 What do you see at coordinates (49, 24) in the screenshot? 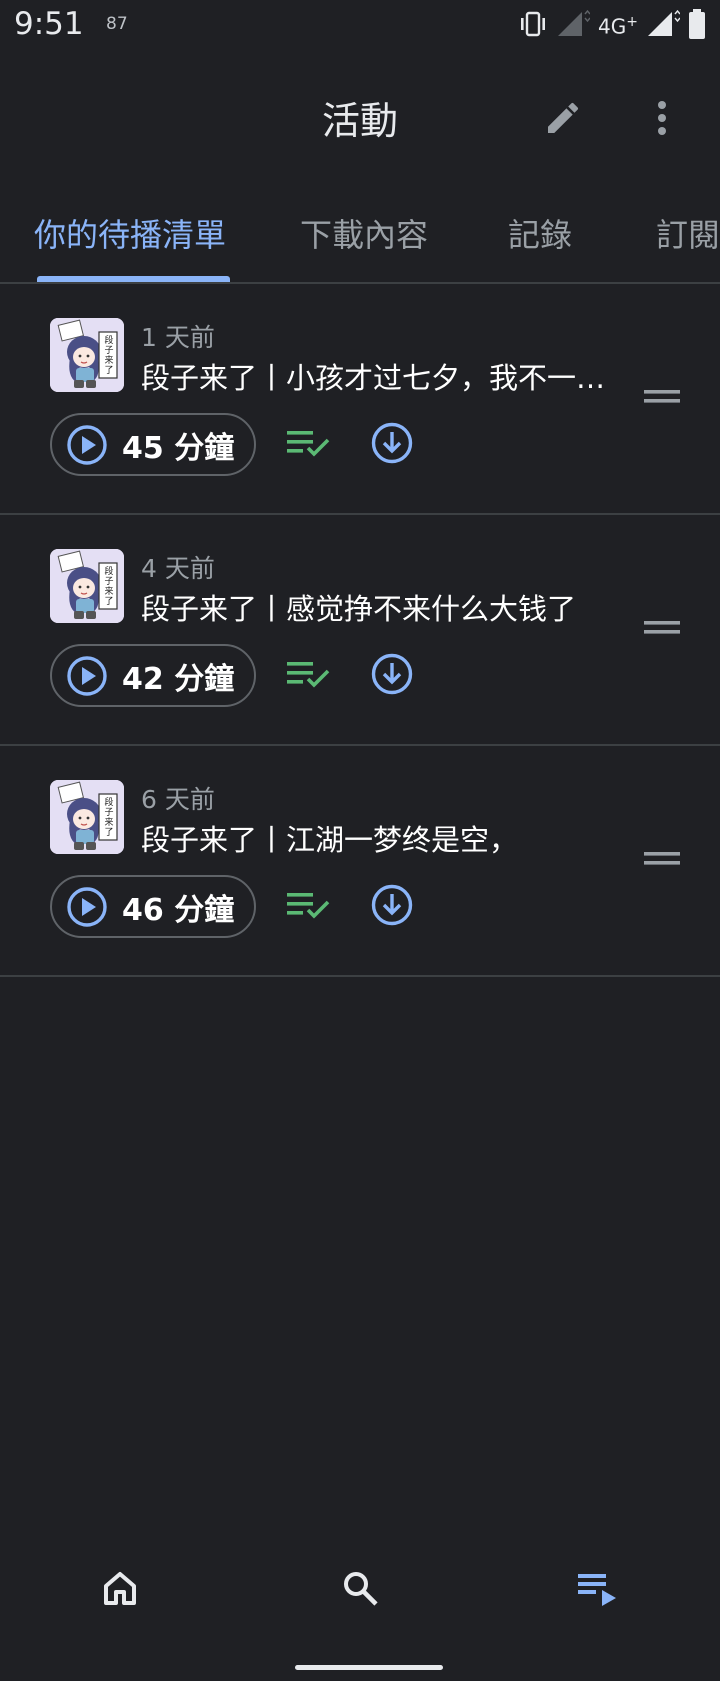
I see `status-time: 9:51` at bounding box center [49, 24].